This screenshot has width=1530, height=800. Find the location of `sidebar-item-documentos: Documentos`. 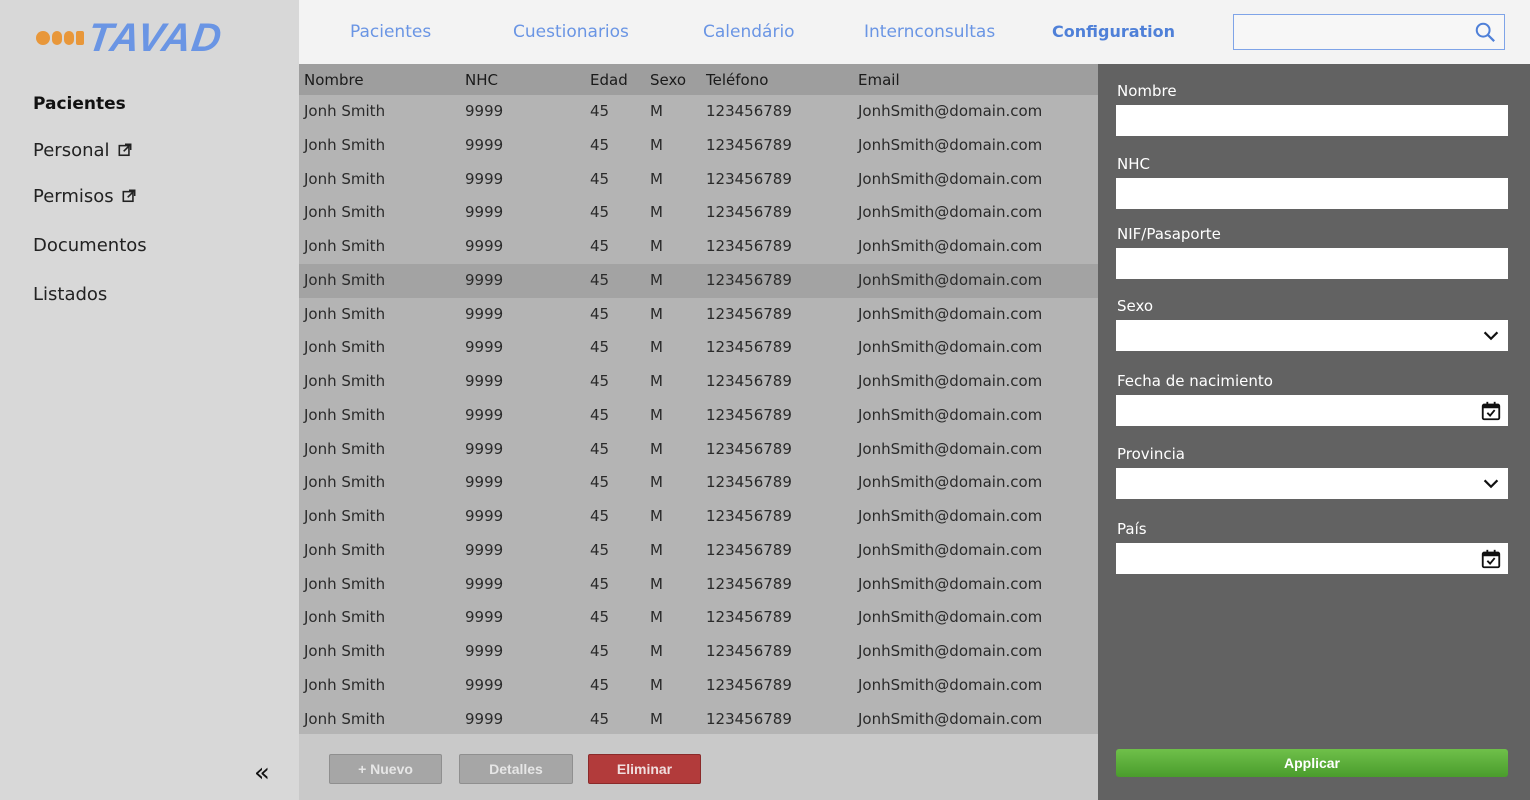

sidebar-item-documentos: Documentos is located at coordinates (90, 245).